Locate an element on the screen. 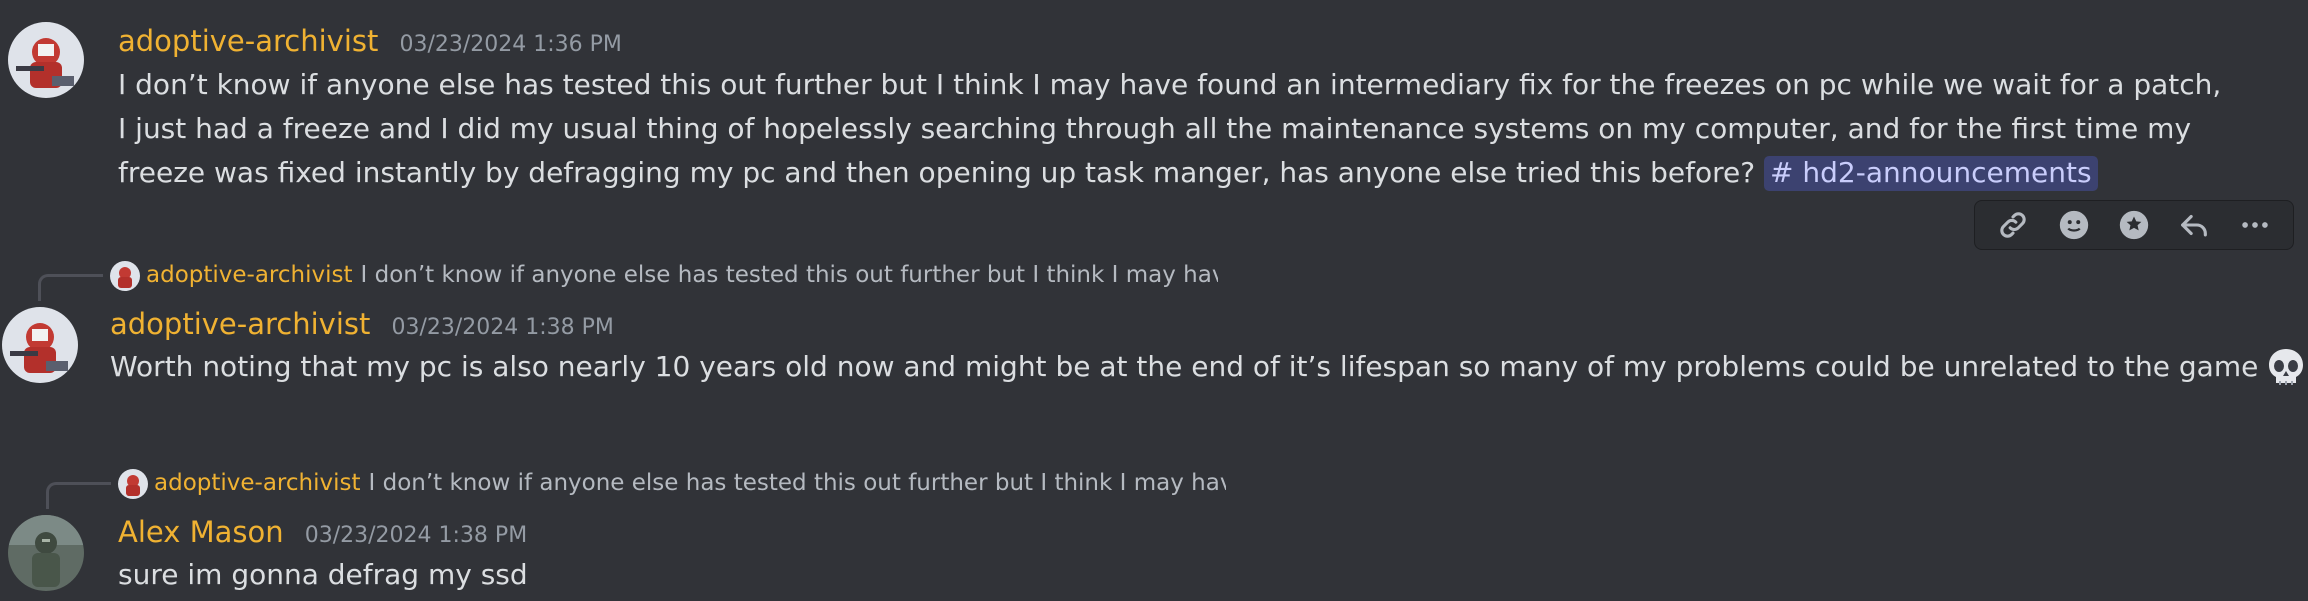 This screenshot has width=2308, height=601. link-icon is located at coordinates (2013, 225).